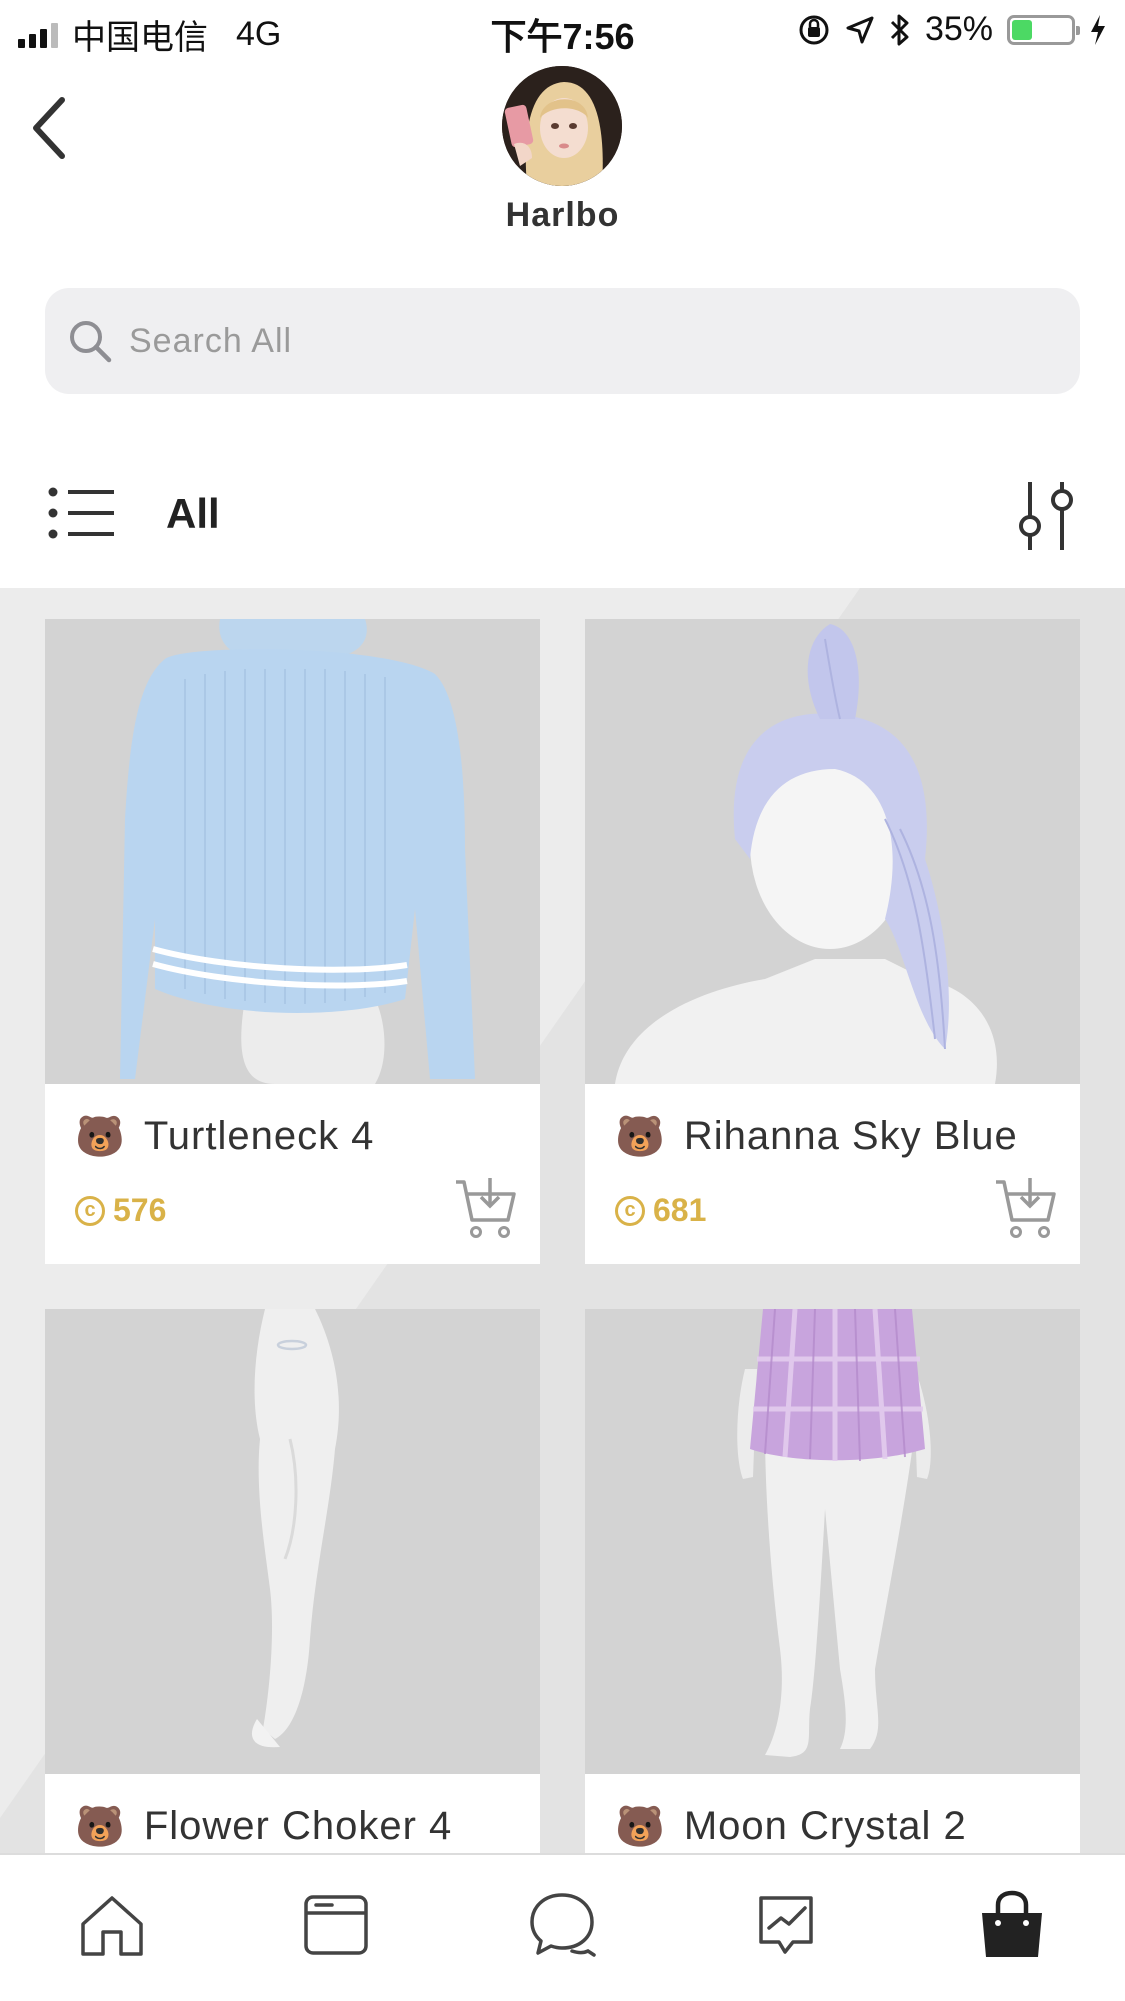 The height and width of the screenshot is (2001, 1125). Describe the element at coordinates (140, 1210) in the screenshot. I see `price-value: 576` at that location.